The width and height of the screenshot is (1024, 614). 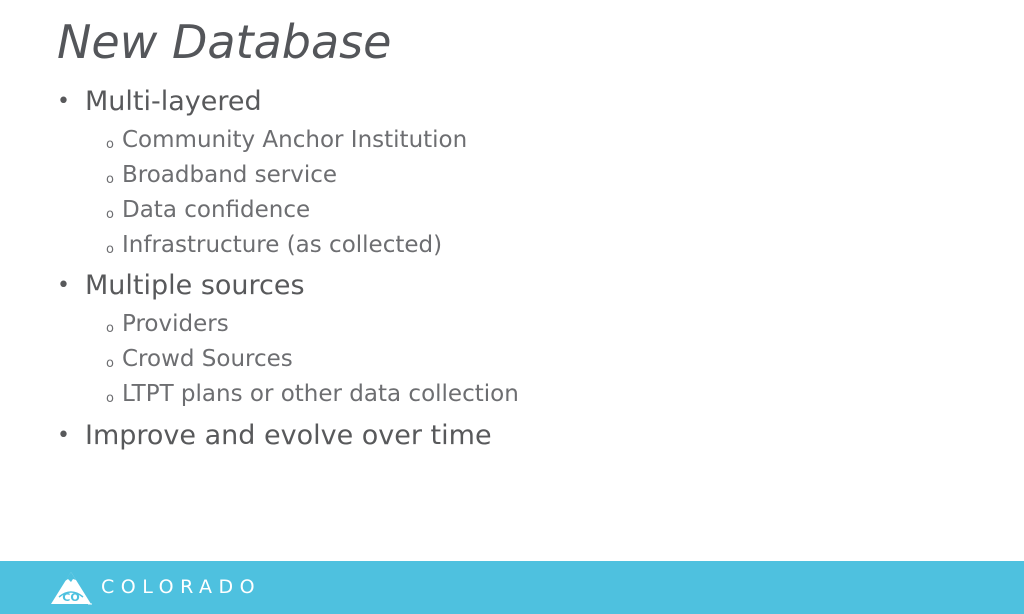 I want to click on colorado-mountain-logo-icon: CO, so click(x=71, y=588).